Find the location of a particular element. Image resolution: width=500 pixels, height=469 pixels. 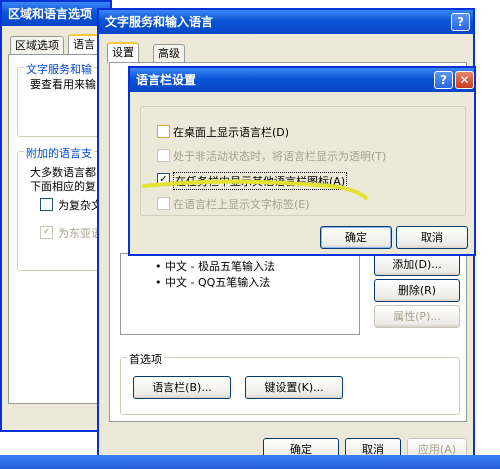

regional-options-titlebar: 区域和语言选项 is located at coordinates (56, 14).